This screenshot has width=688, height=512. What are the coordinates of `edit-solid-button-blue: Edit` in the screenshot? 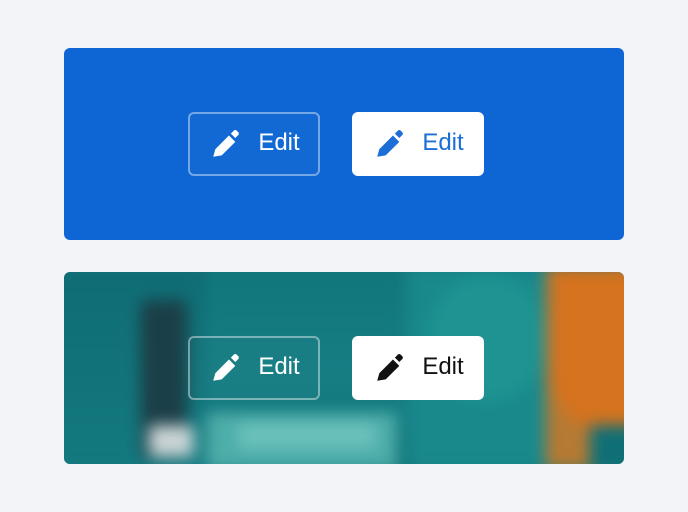 It's located at (418, 144).